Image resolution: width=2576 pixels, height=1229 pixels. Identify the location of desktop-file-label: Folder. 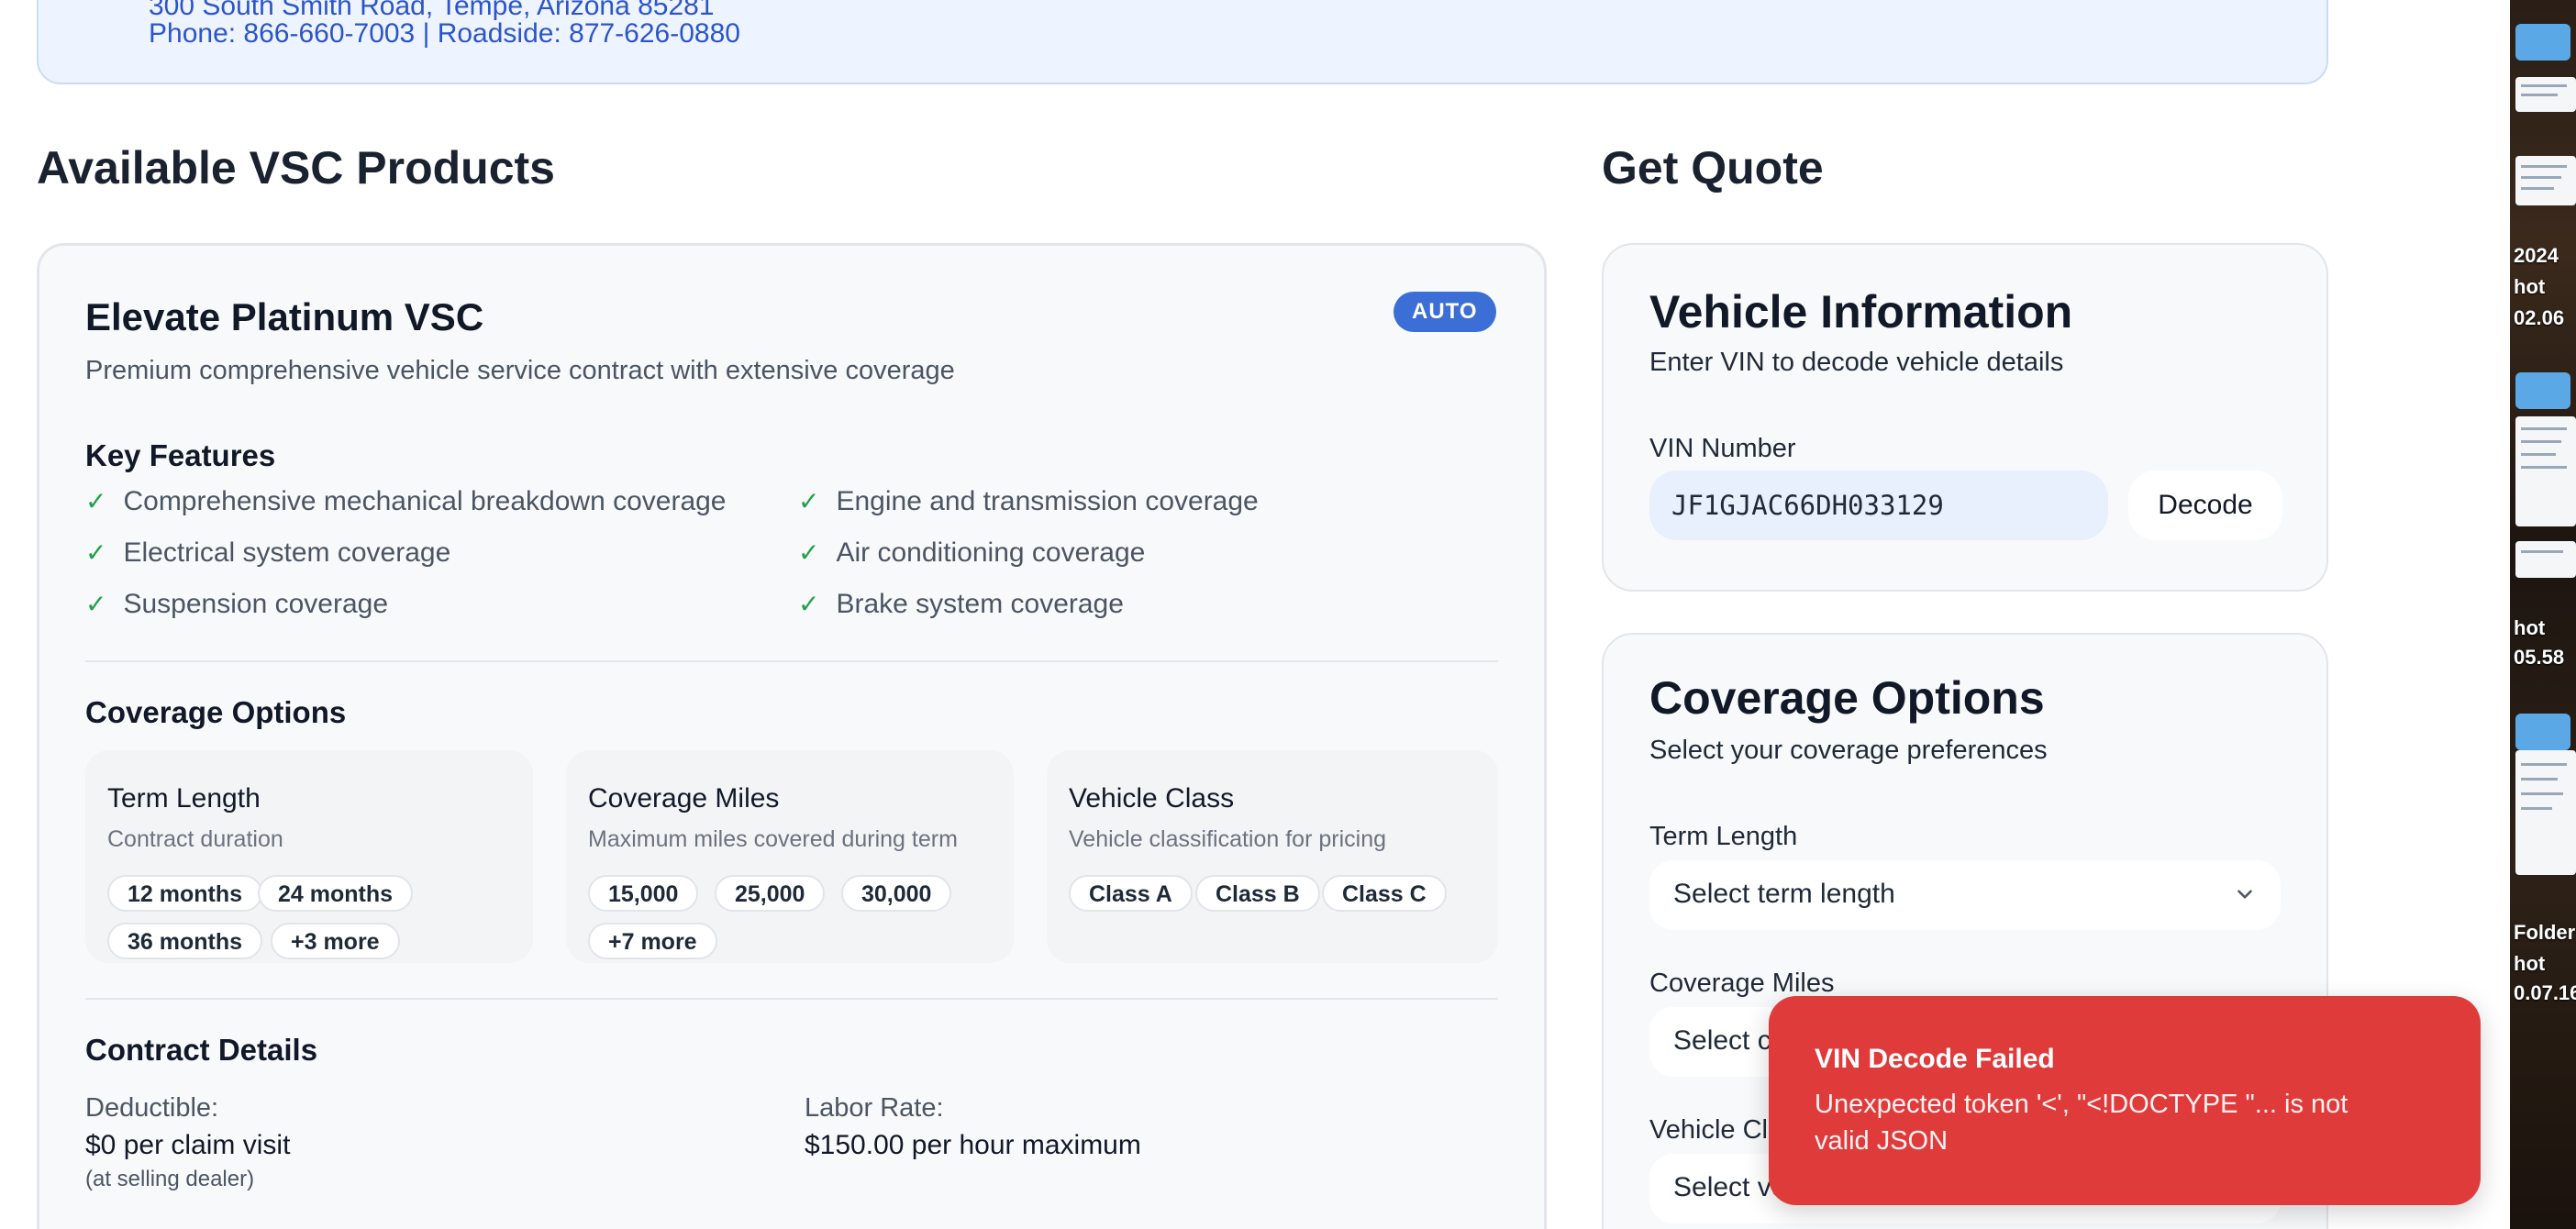
(2545, 932).